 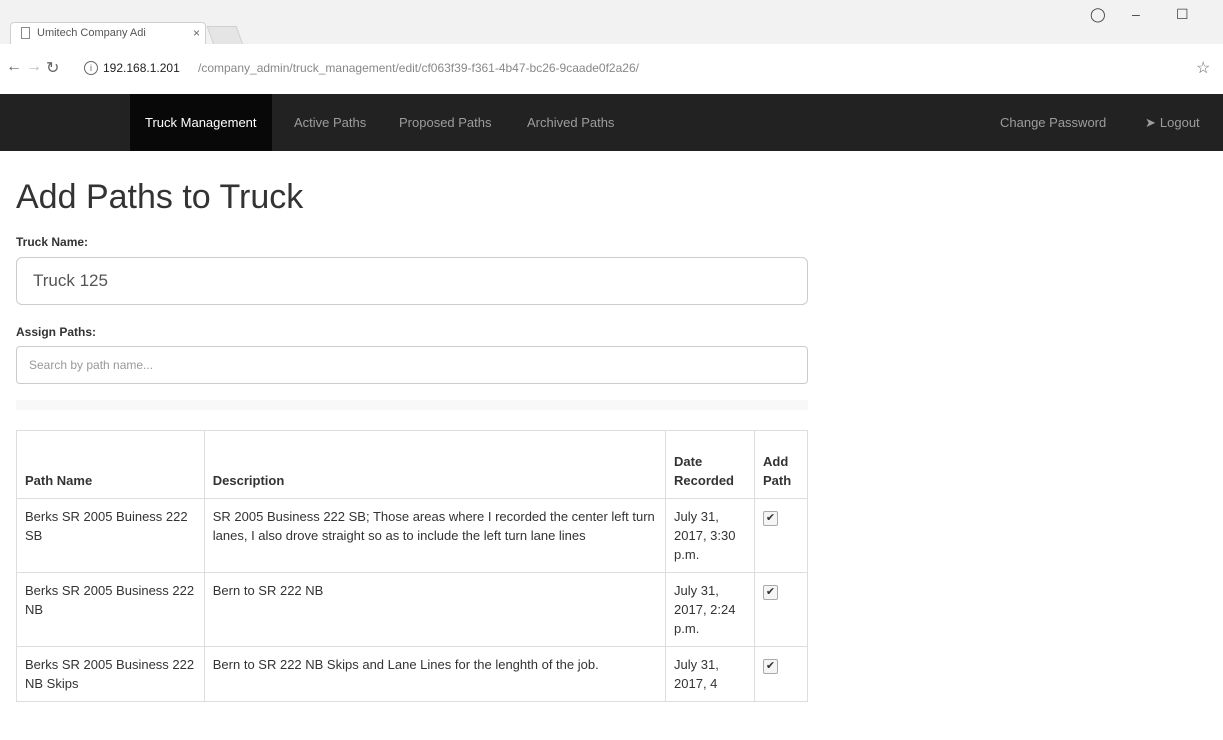 I want to click on nav-proposed-paths: Proposed Paths, so click(x=445, y=122).